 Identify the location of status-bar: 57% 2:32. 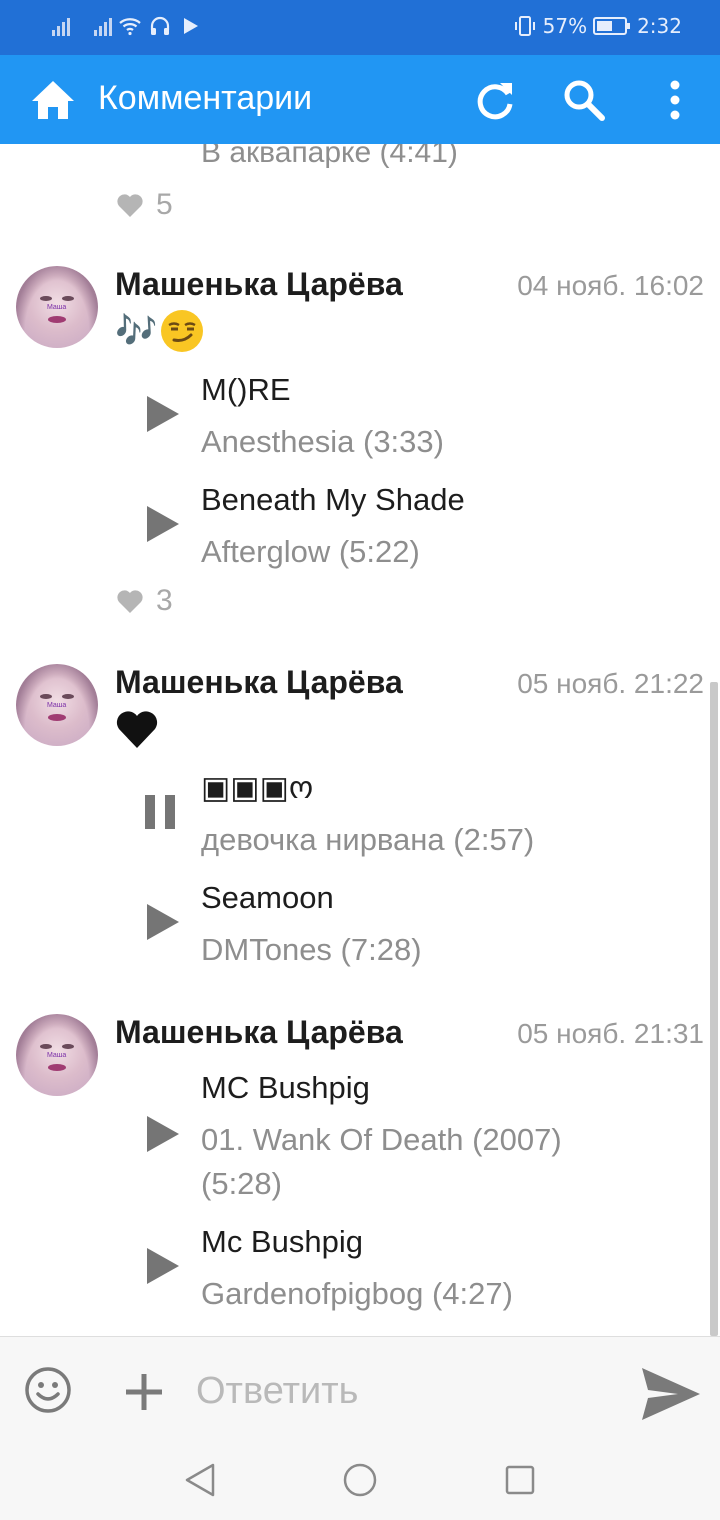
(360, 27).